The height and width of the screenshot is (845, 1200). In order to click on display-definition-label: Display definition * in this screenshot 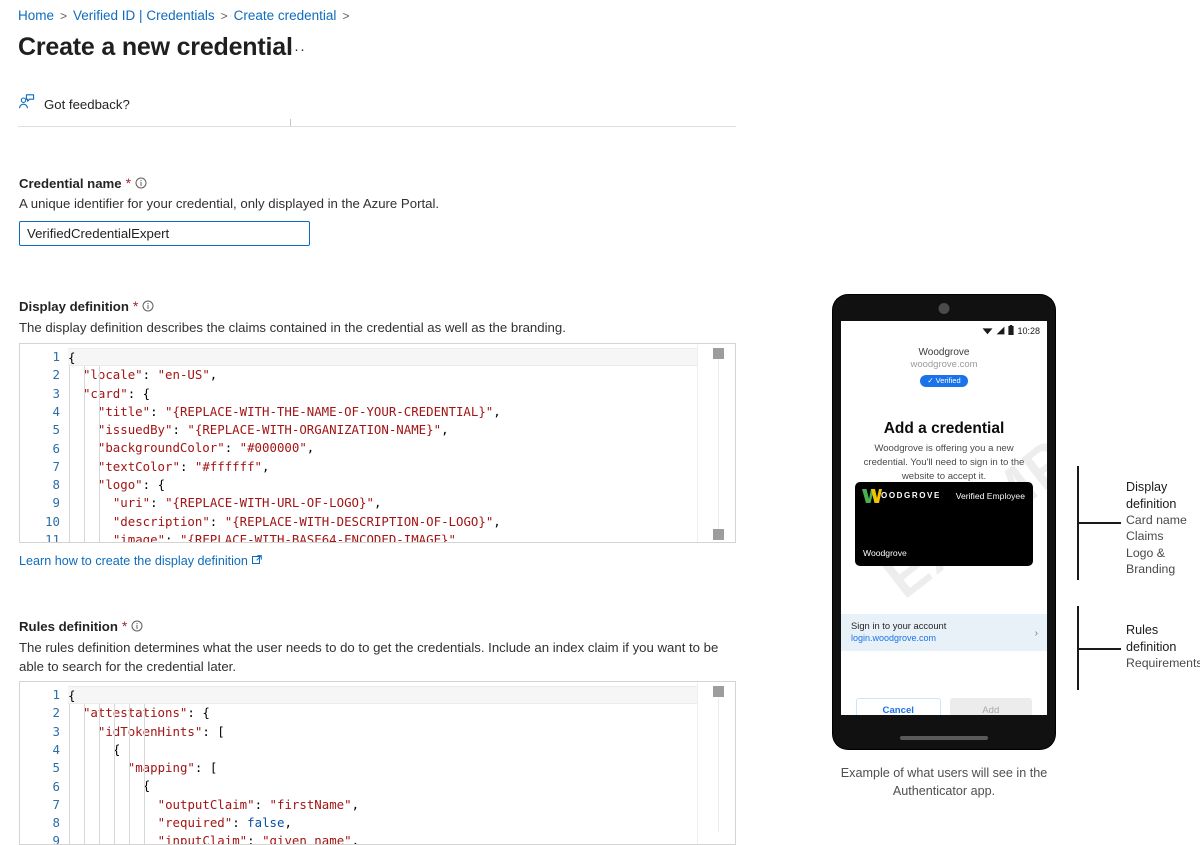, I will do `click(86, 306)`.